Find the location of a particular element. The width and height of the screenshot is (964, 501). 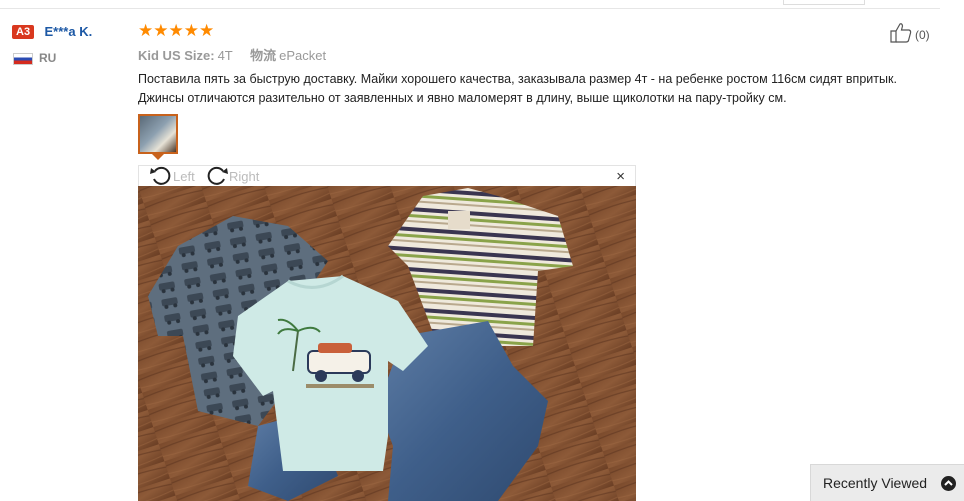

rotate-right-label: Right is located at coordinates (244, 176).